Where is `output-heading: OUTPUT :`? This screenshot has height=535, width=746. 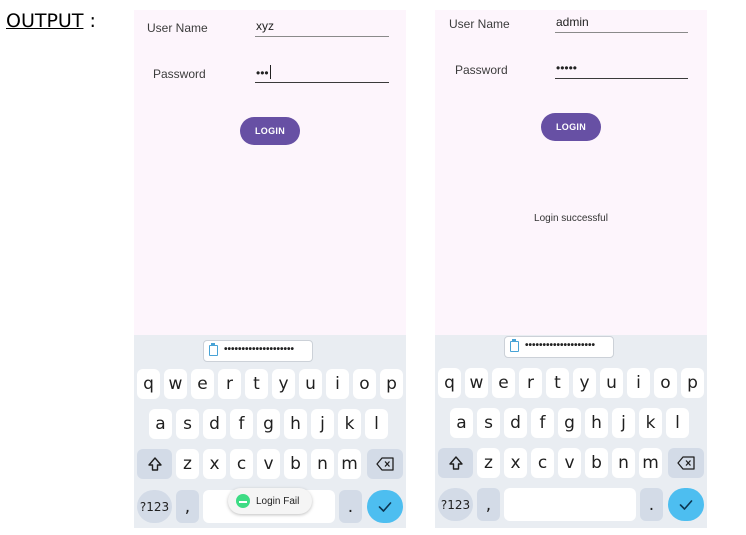 output-heading: OUTPUT : is located at coordinates (51, 21).